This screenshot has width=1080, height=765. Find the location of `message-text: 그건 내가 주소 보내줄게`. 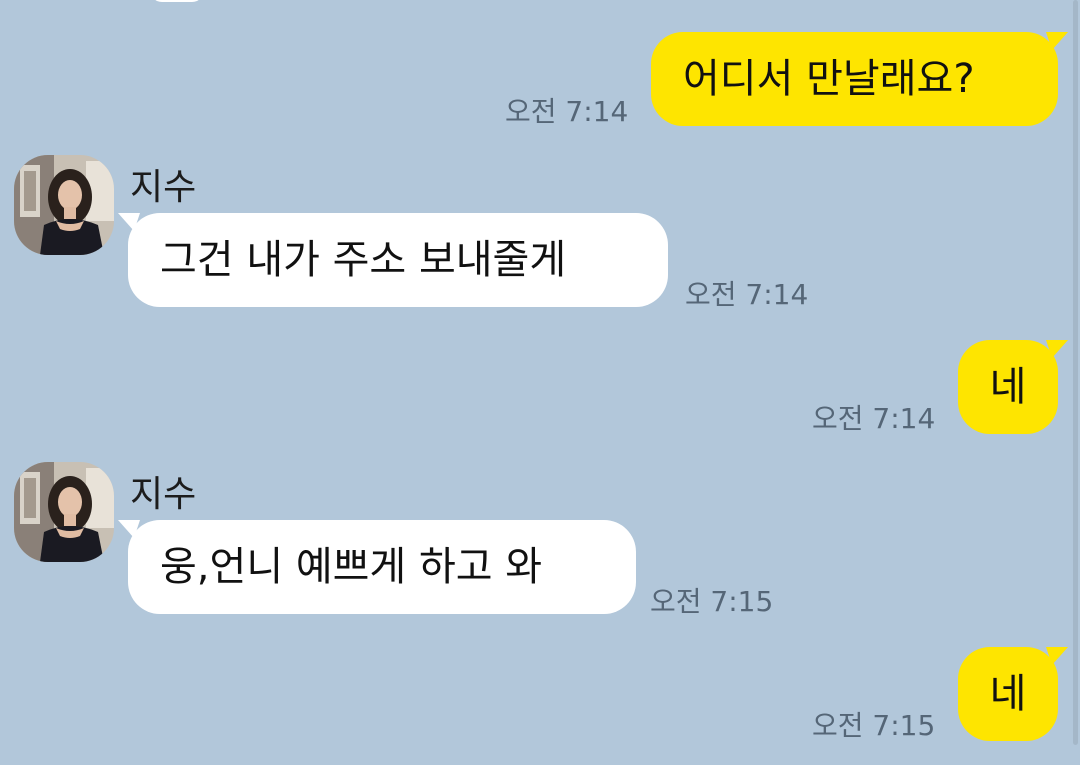

message-text: 그건 내가 주소 보내줄게 is located at coordinates (363, 260).